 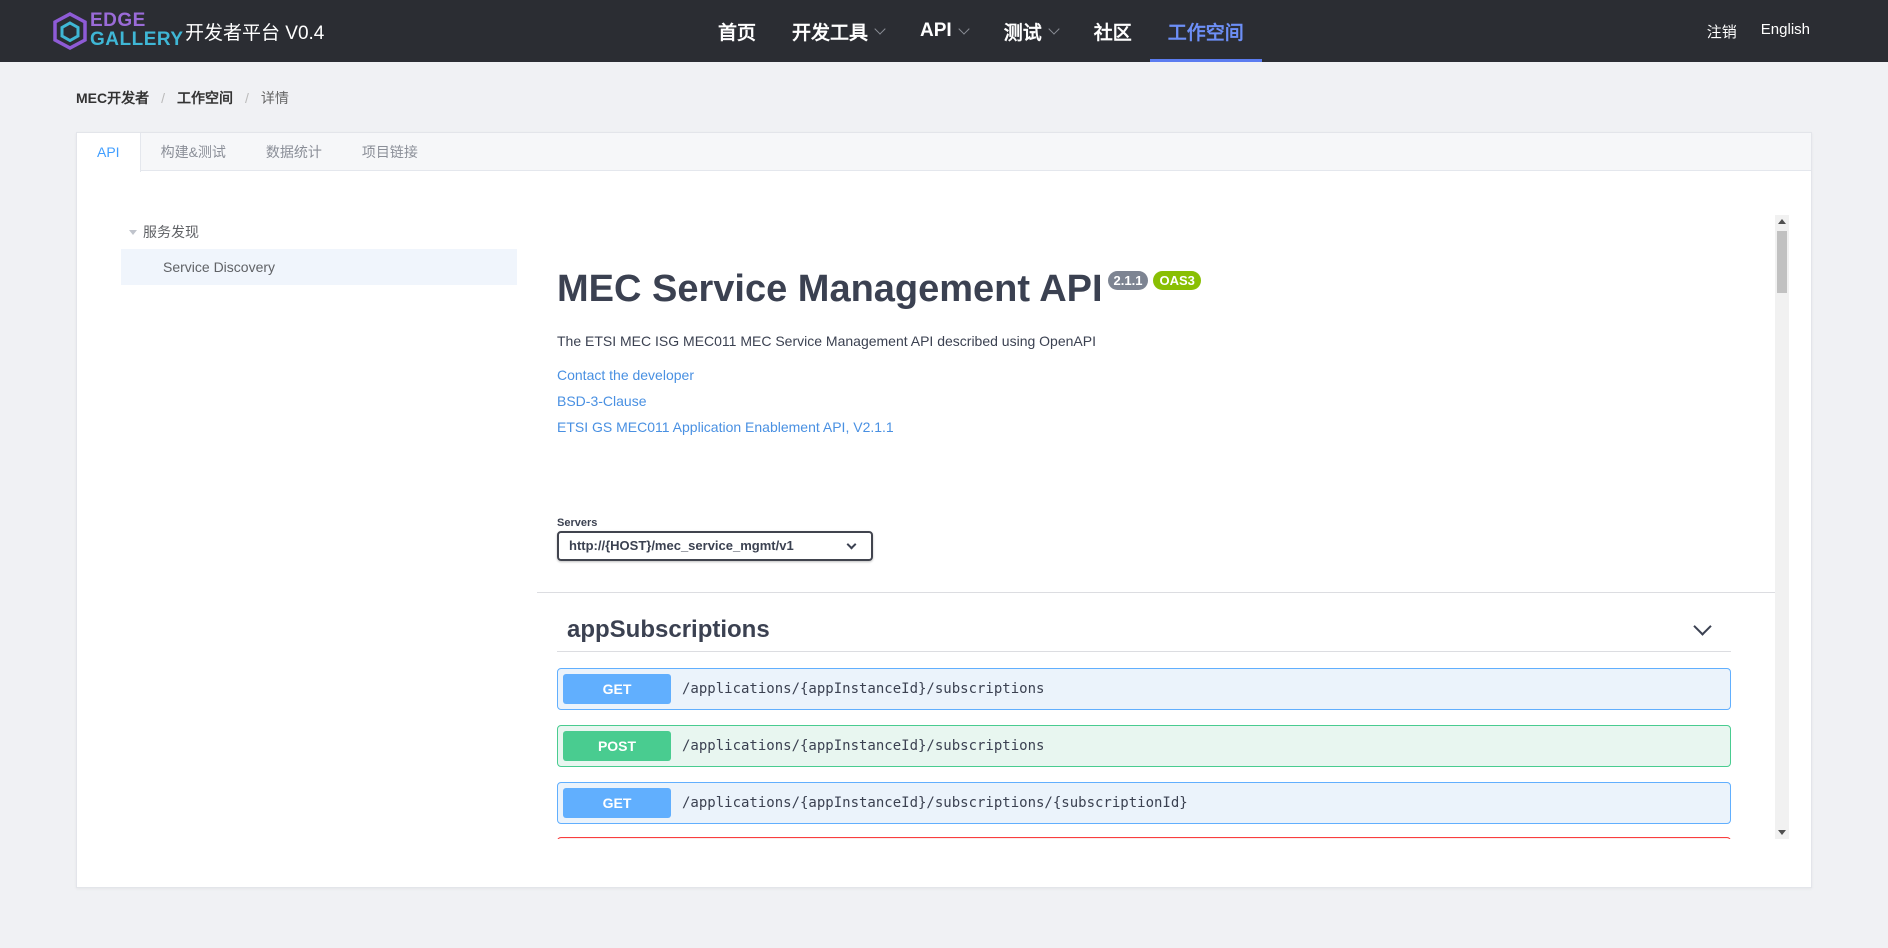 I want to click on tree-node-service-discovery-group: 服务发现, so click(x=319, y=232).